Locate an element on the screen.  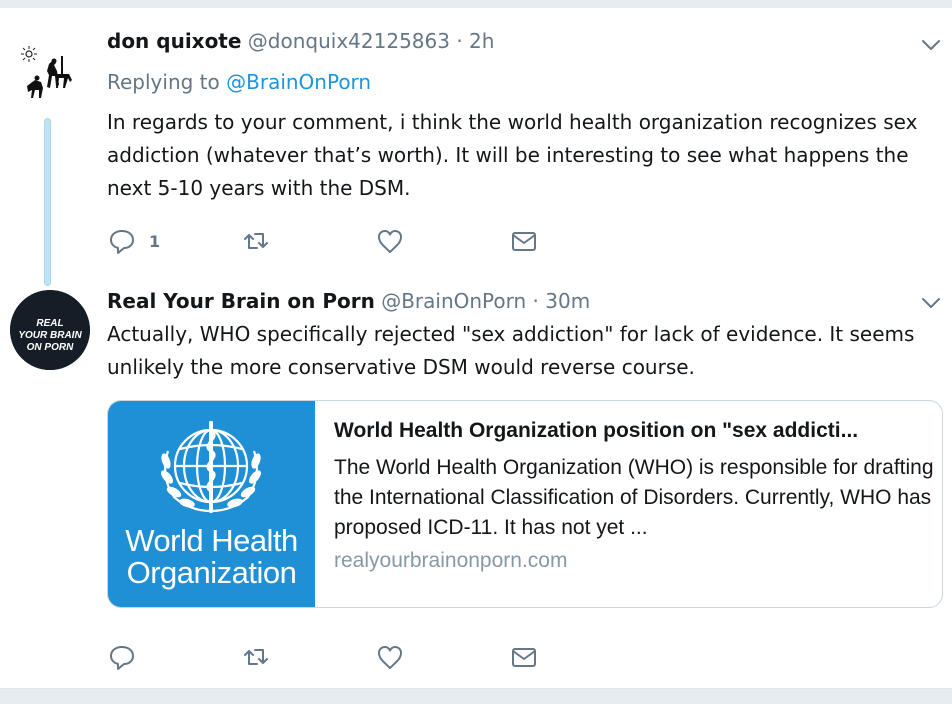
reply-button is located at coordinates (122, 657).